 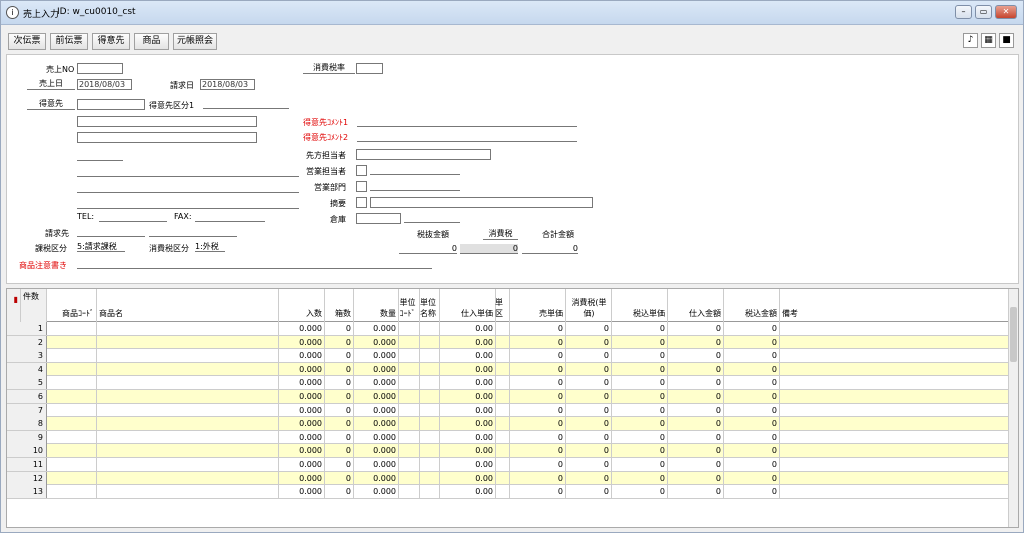 I want to click on table-row: 1 0.000 0 0.000 0.00 0 0 0 0 0, so click(x=508, y=329).